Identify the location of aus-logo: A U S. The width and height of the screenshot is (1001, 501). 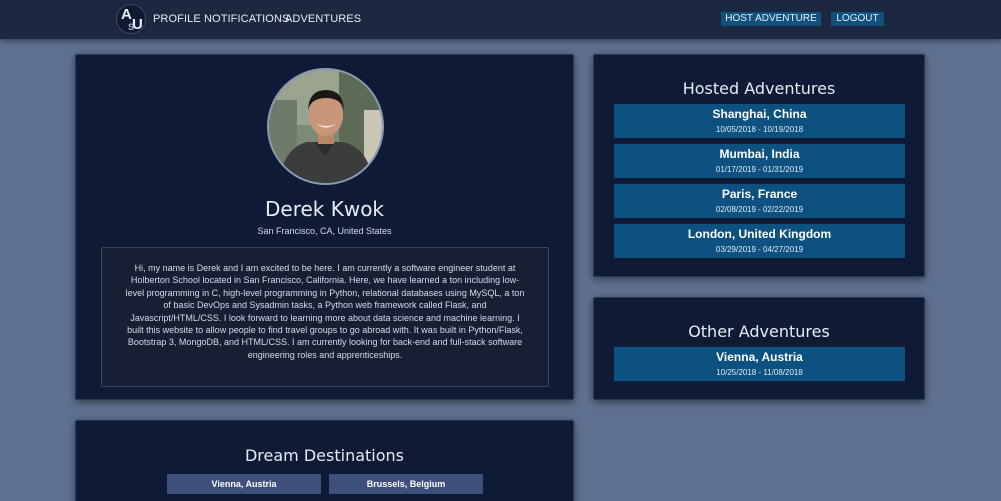
(131, 19).